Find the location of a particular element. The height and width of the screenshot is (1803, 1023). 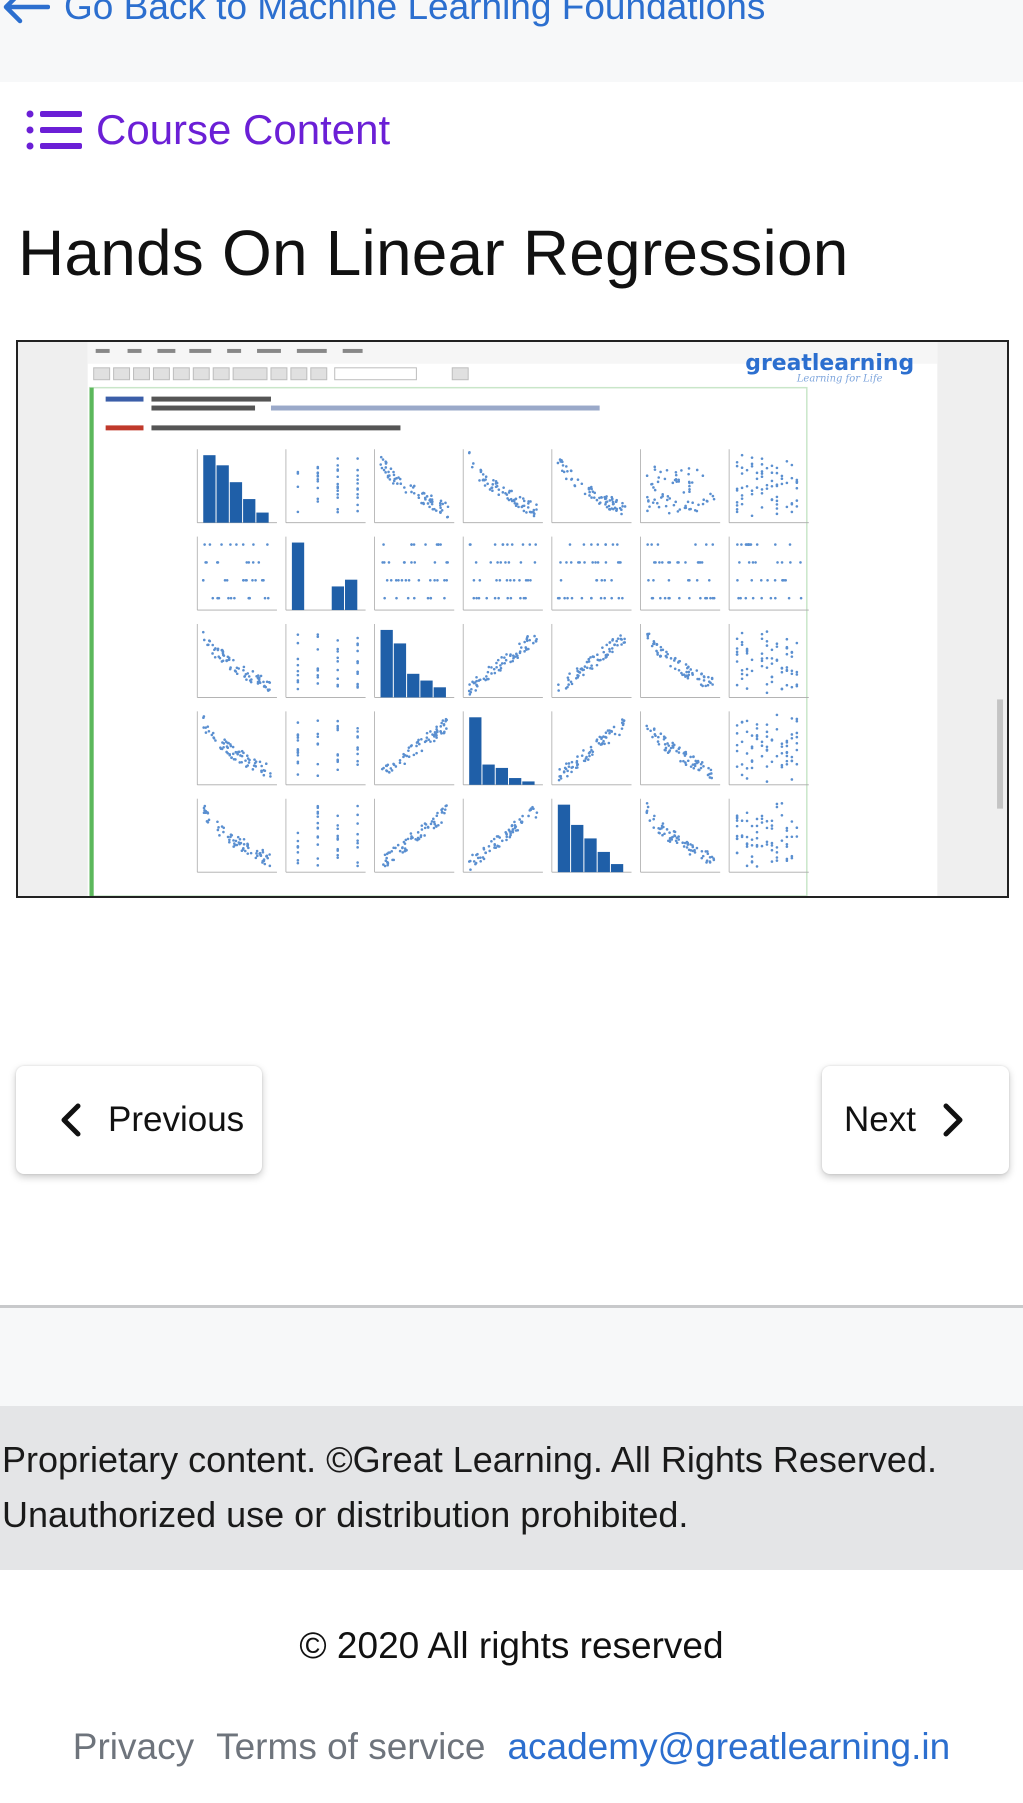

next-button: Next is located at coordinates (915, 1120).